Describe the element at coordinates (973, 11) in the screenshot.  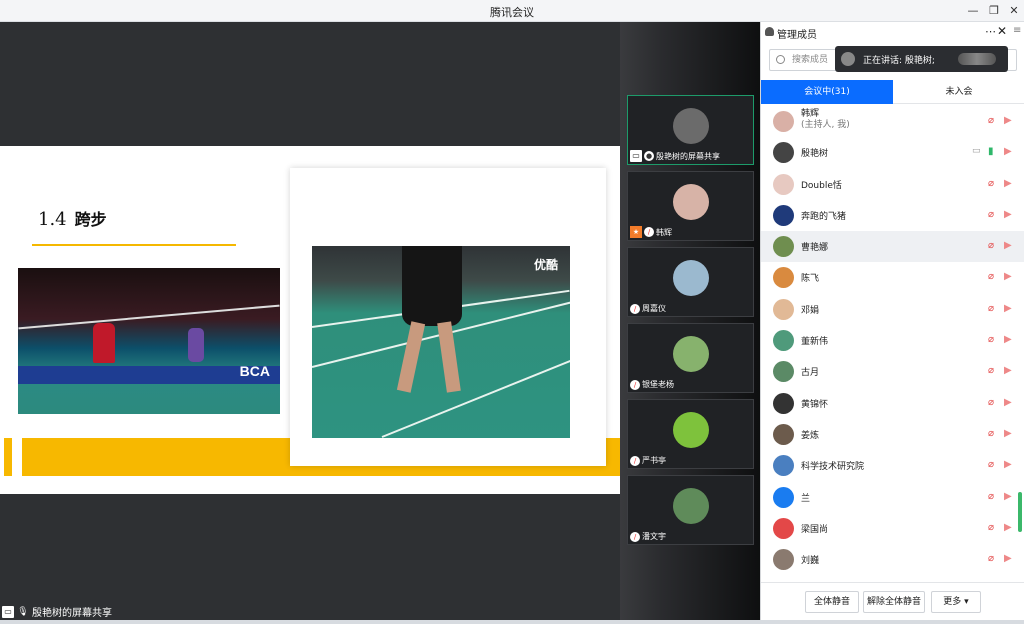
I see `minimize-button: —` at that location.